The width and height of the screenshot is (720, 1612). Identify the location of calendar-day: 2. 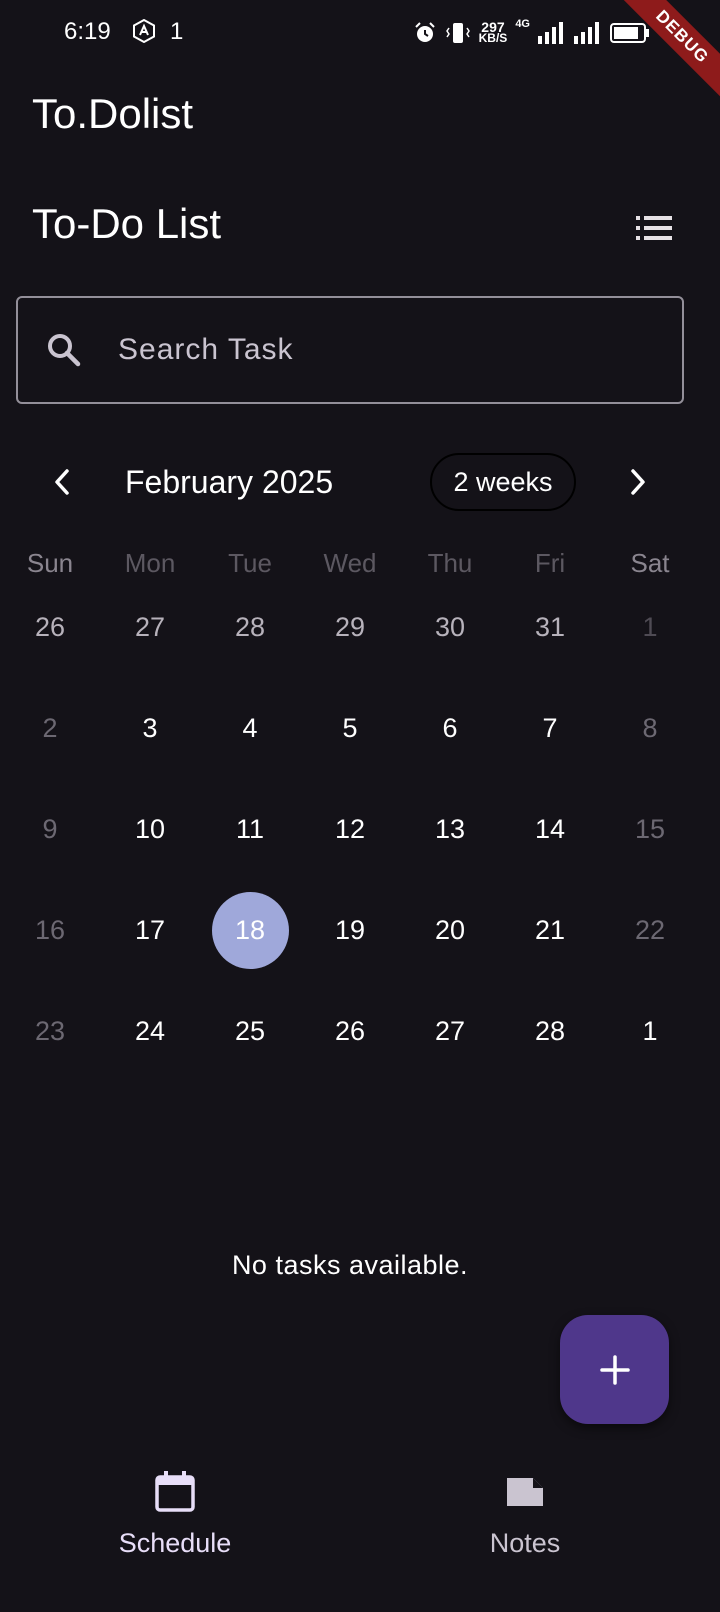
(50, 728).